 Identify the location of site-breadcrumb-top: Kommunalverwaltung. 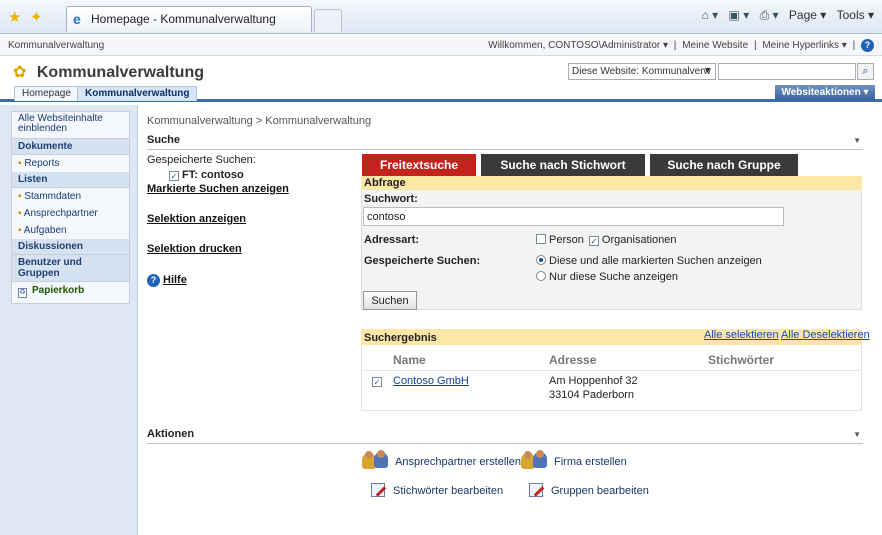
(56, 45).